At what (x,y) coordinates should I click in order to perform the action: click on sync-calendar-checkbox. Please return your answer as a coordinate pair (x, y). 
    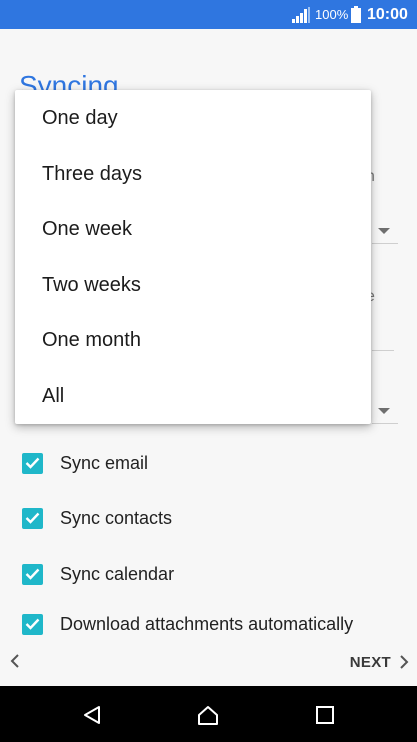
    Looking at the image, I should click on (32, 574).